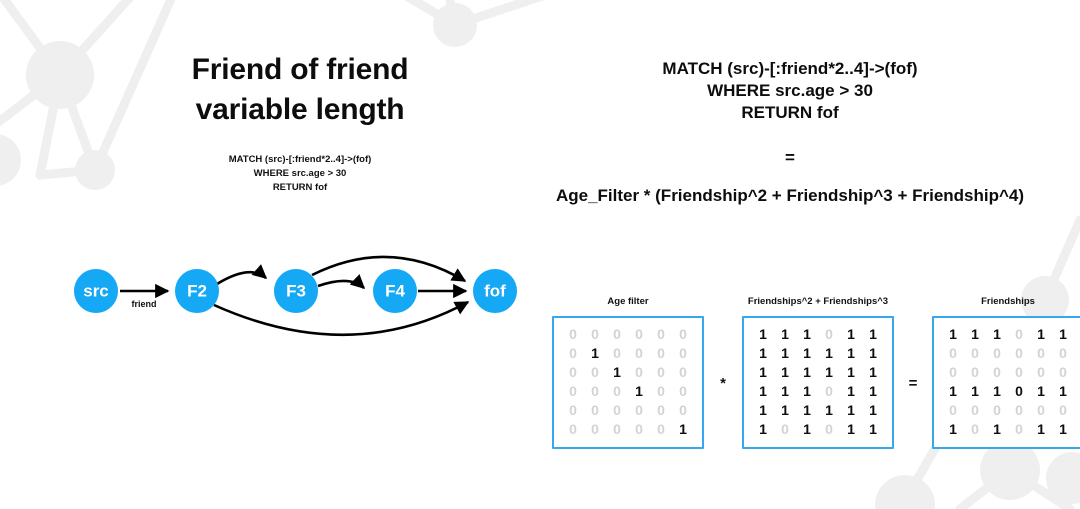  What do you see at coordinates (395, 291) in the screenshot?
I see `node-label-f4: F4` at bounding box center [395, 291].